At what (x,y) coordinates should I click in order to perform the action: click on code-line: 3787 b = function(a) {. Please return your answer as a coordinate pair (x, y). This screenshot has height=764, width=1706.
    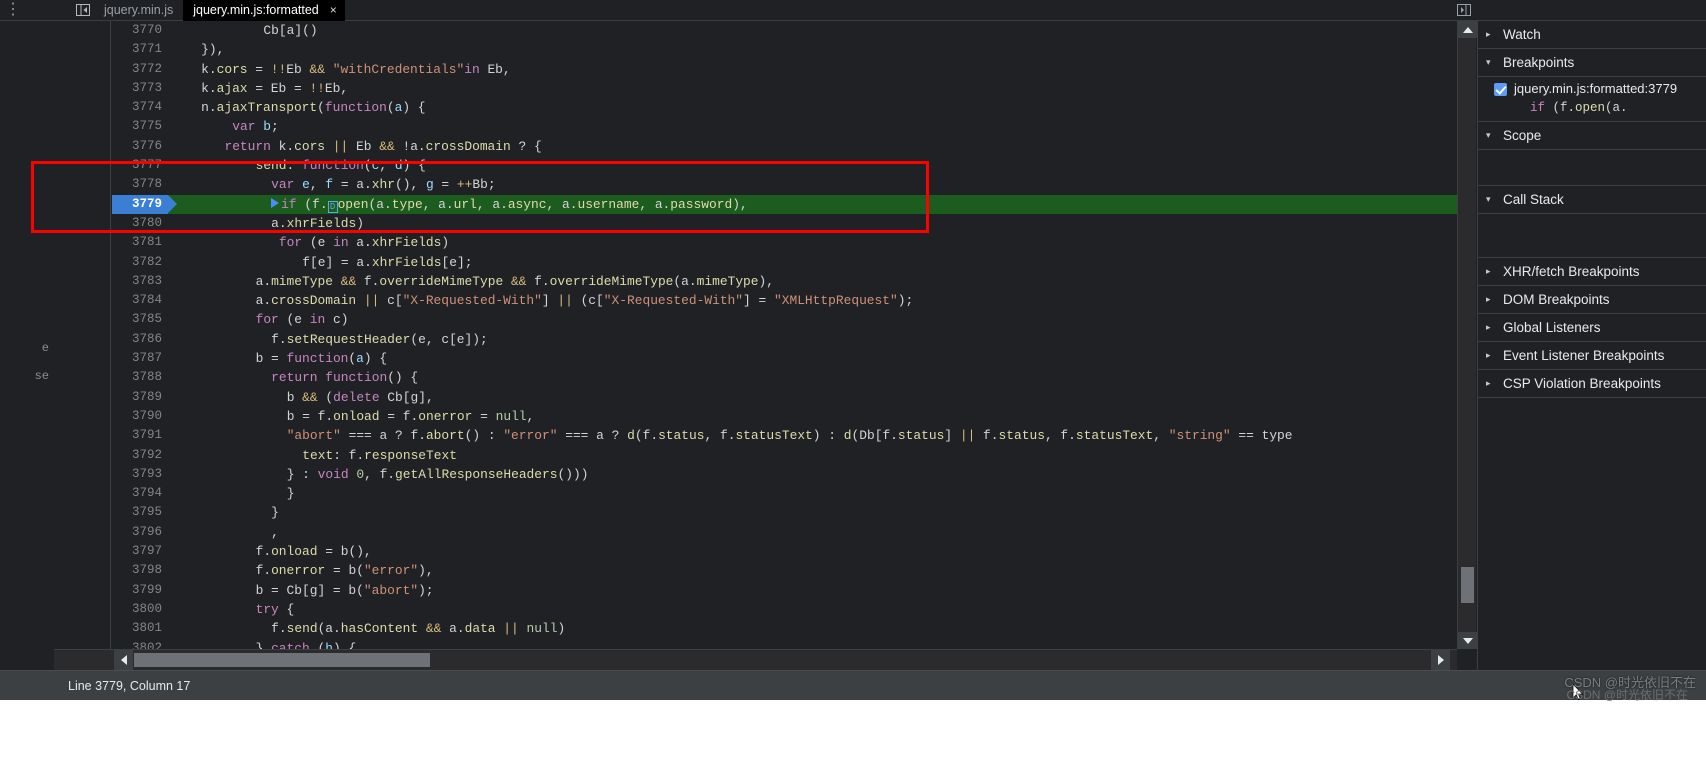
    Looking at the image, I should click on (784, 358).